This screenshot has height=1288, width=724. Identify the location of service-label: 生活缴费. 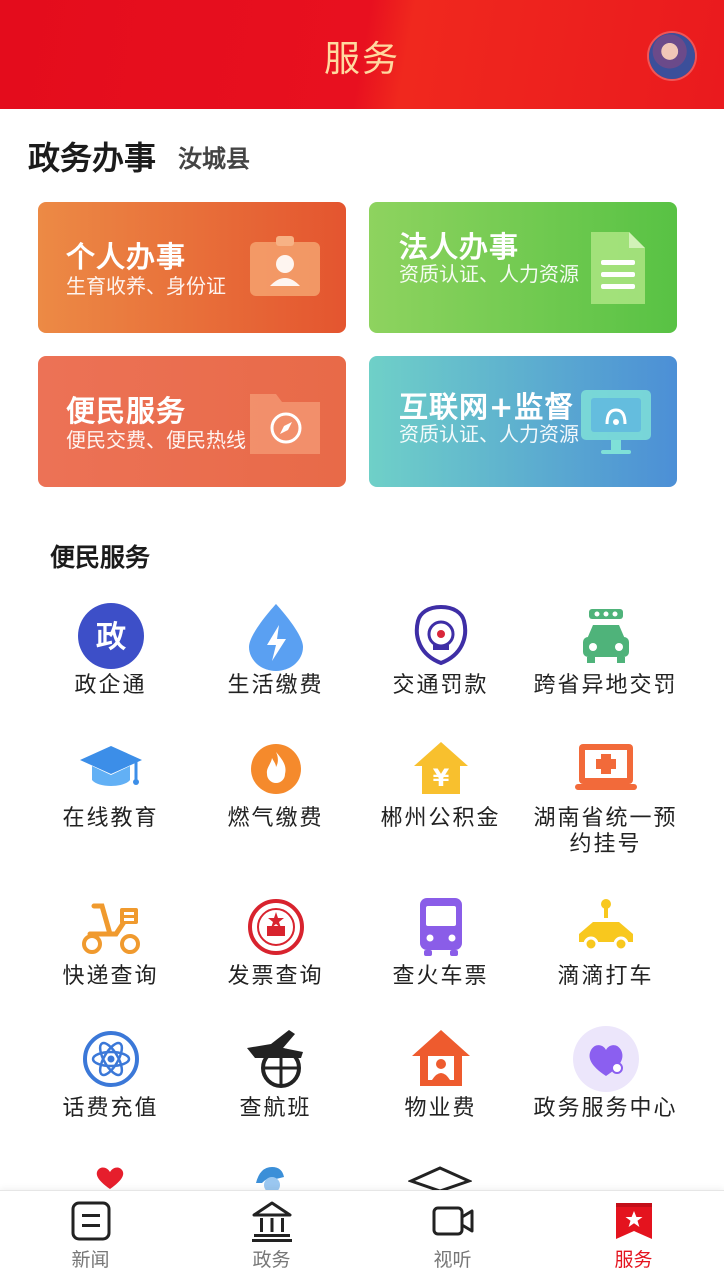
(275, 685).